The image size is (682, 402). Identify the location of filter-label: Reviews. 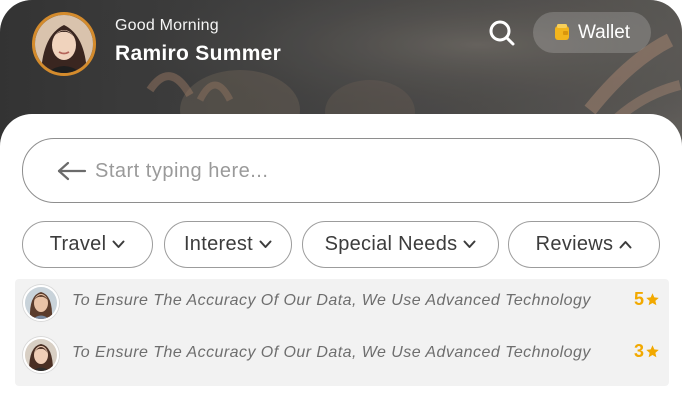
(574, 244).